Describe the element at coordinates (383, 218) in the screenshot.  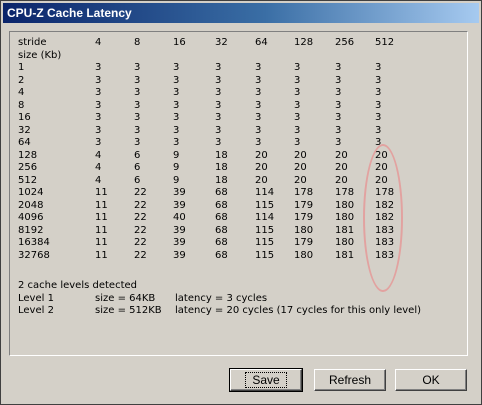
I see `highlight-ellipse` at that location.